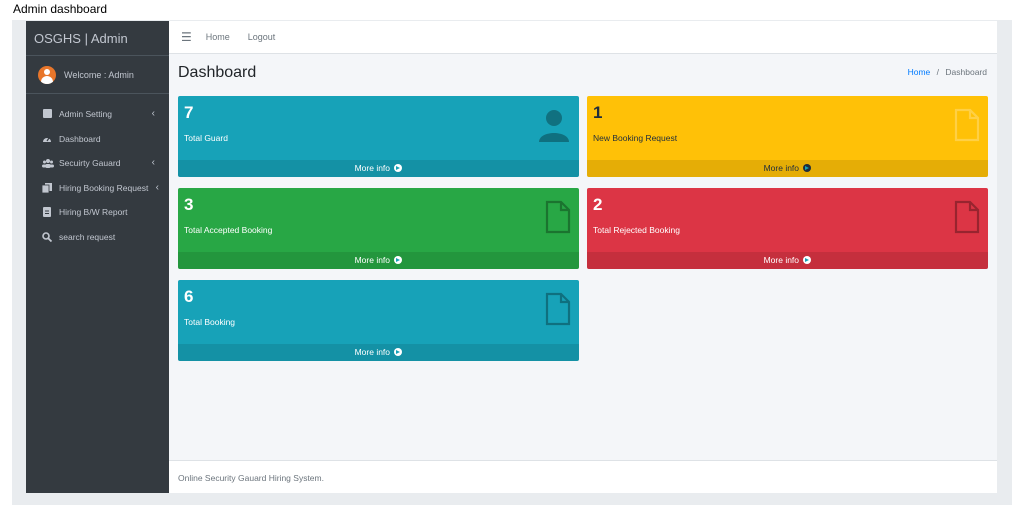 The image size is (1024, 506). I want to click on sidebar-item-admin-setting: Admin Setting ‹, so click(97, 114).